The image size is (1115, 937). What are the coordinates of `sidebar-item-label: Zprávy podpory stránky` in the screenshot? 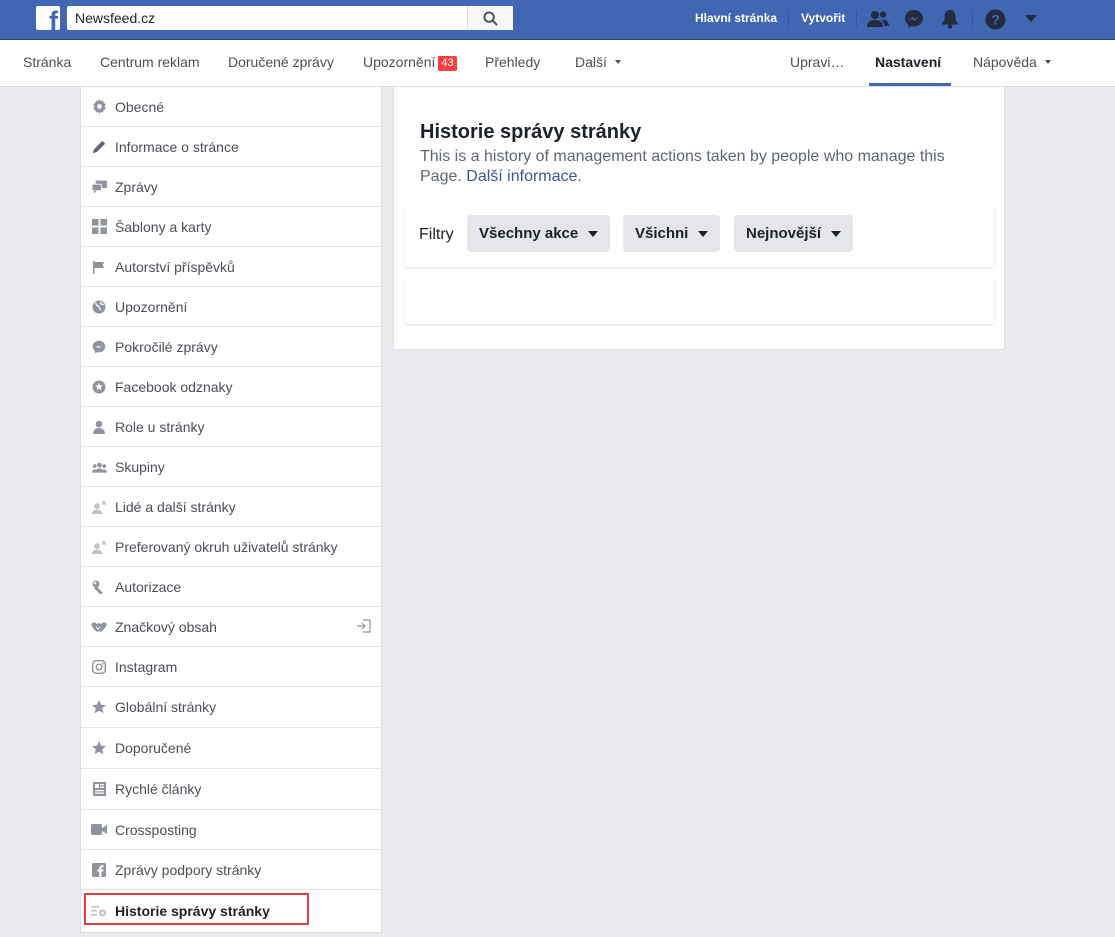 It's located at (188, 869).